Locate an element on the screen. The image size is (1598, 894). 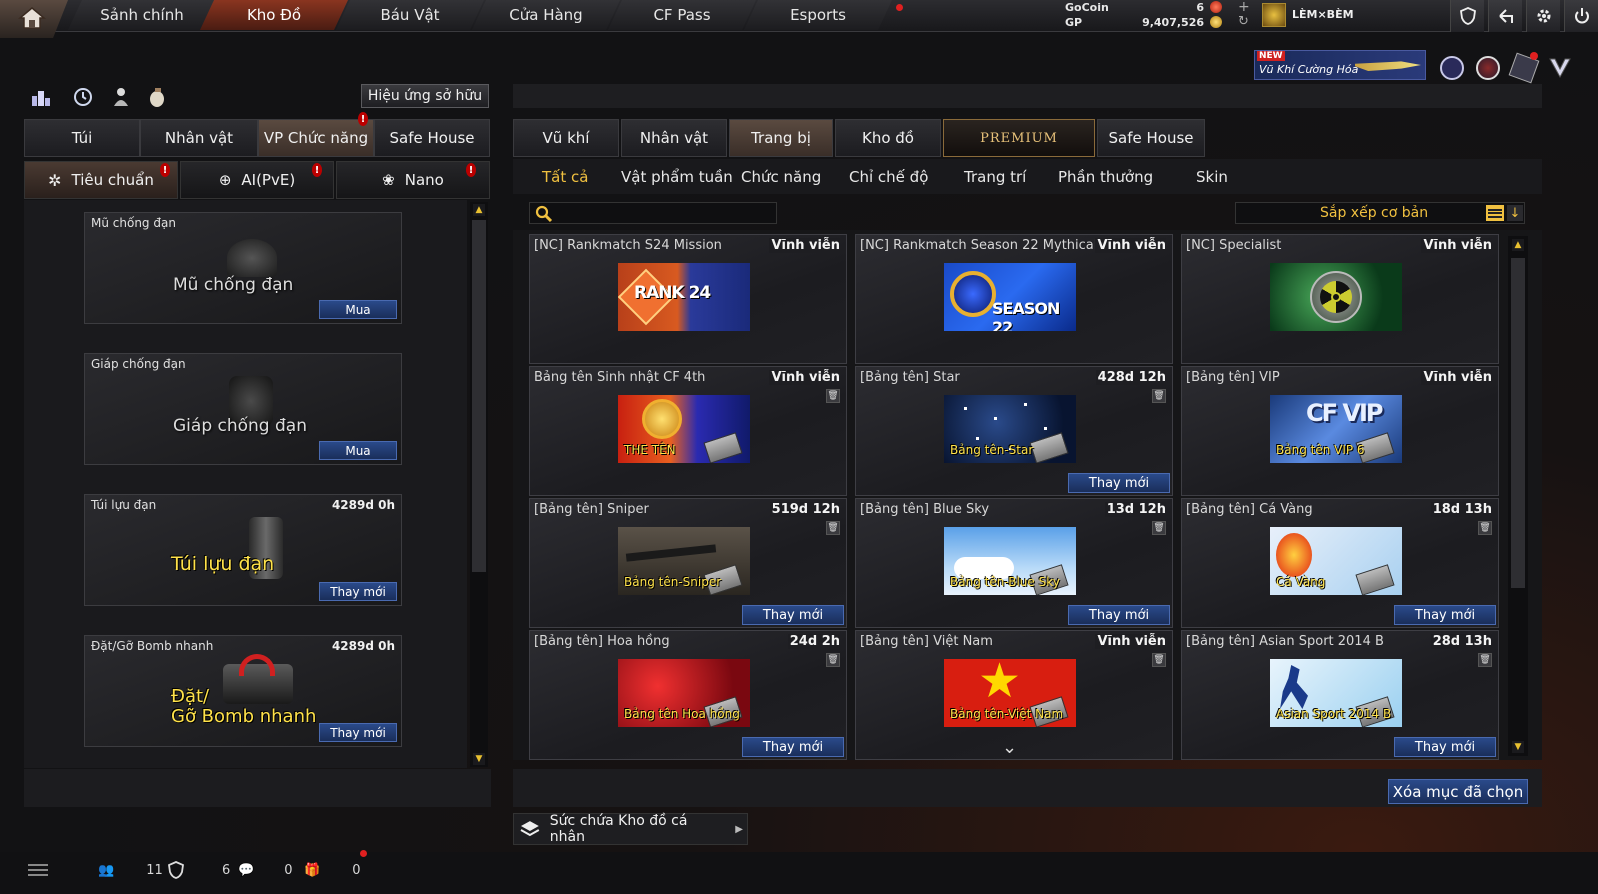
nav-tab-cf-pass: CF Pass is located at coordinates (682, 15).